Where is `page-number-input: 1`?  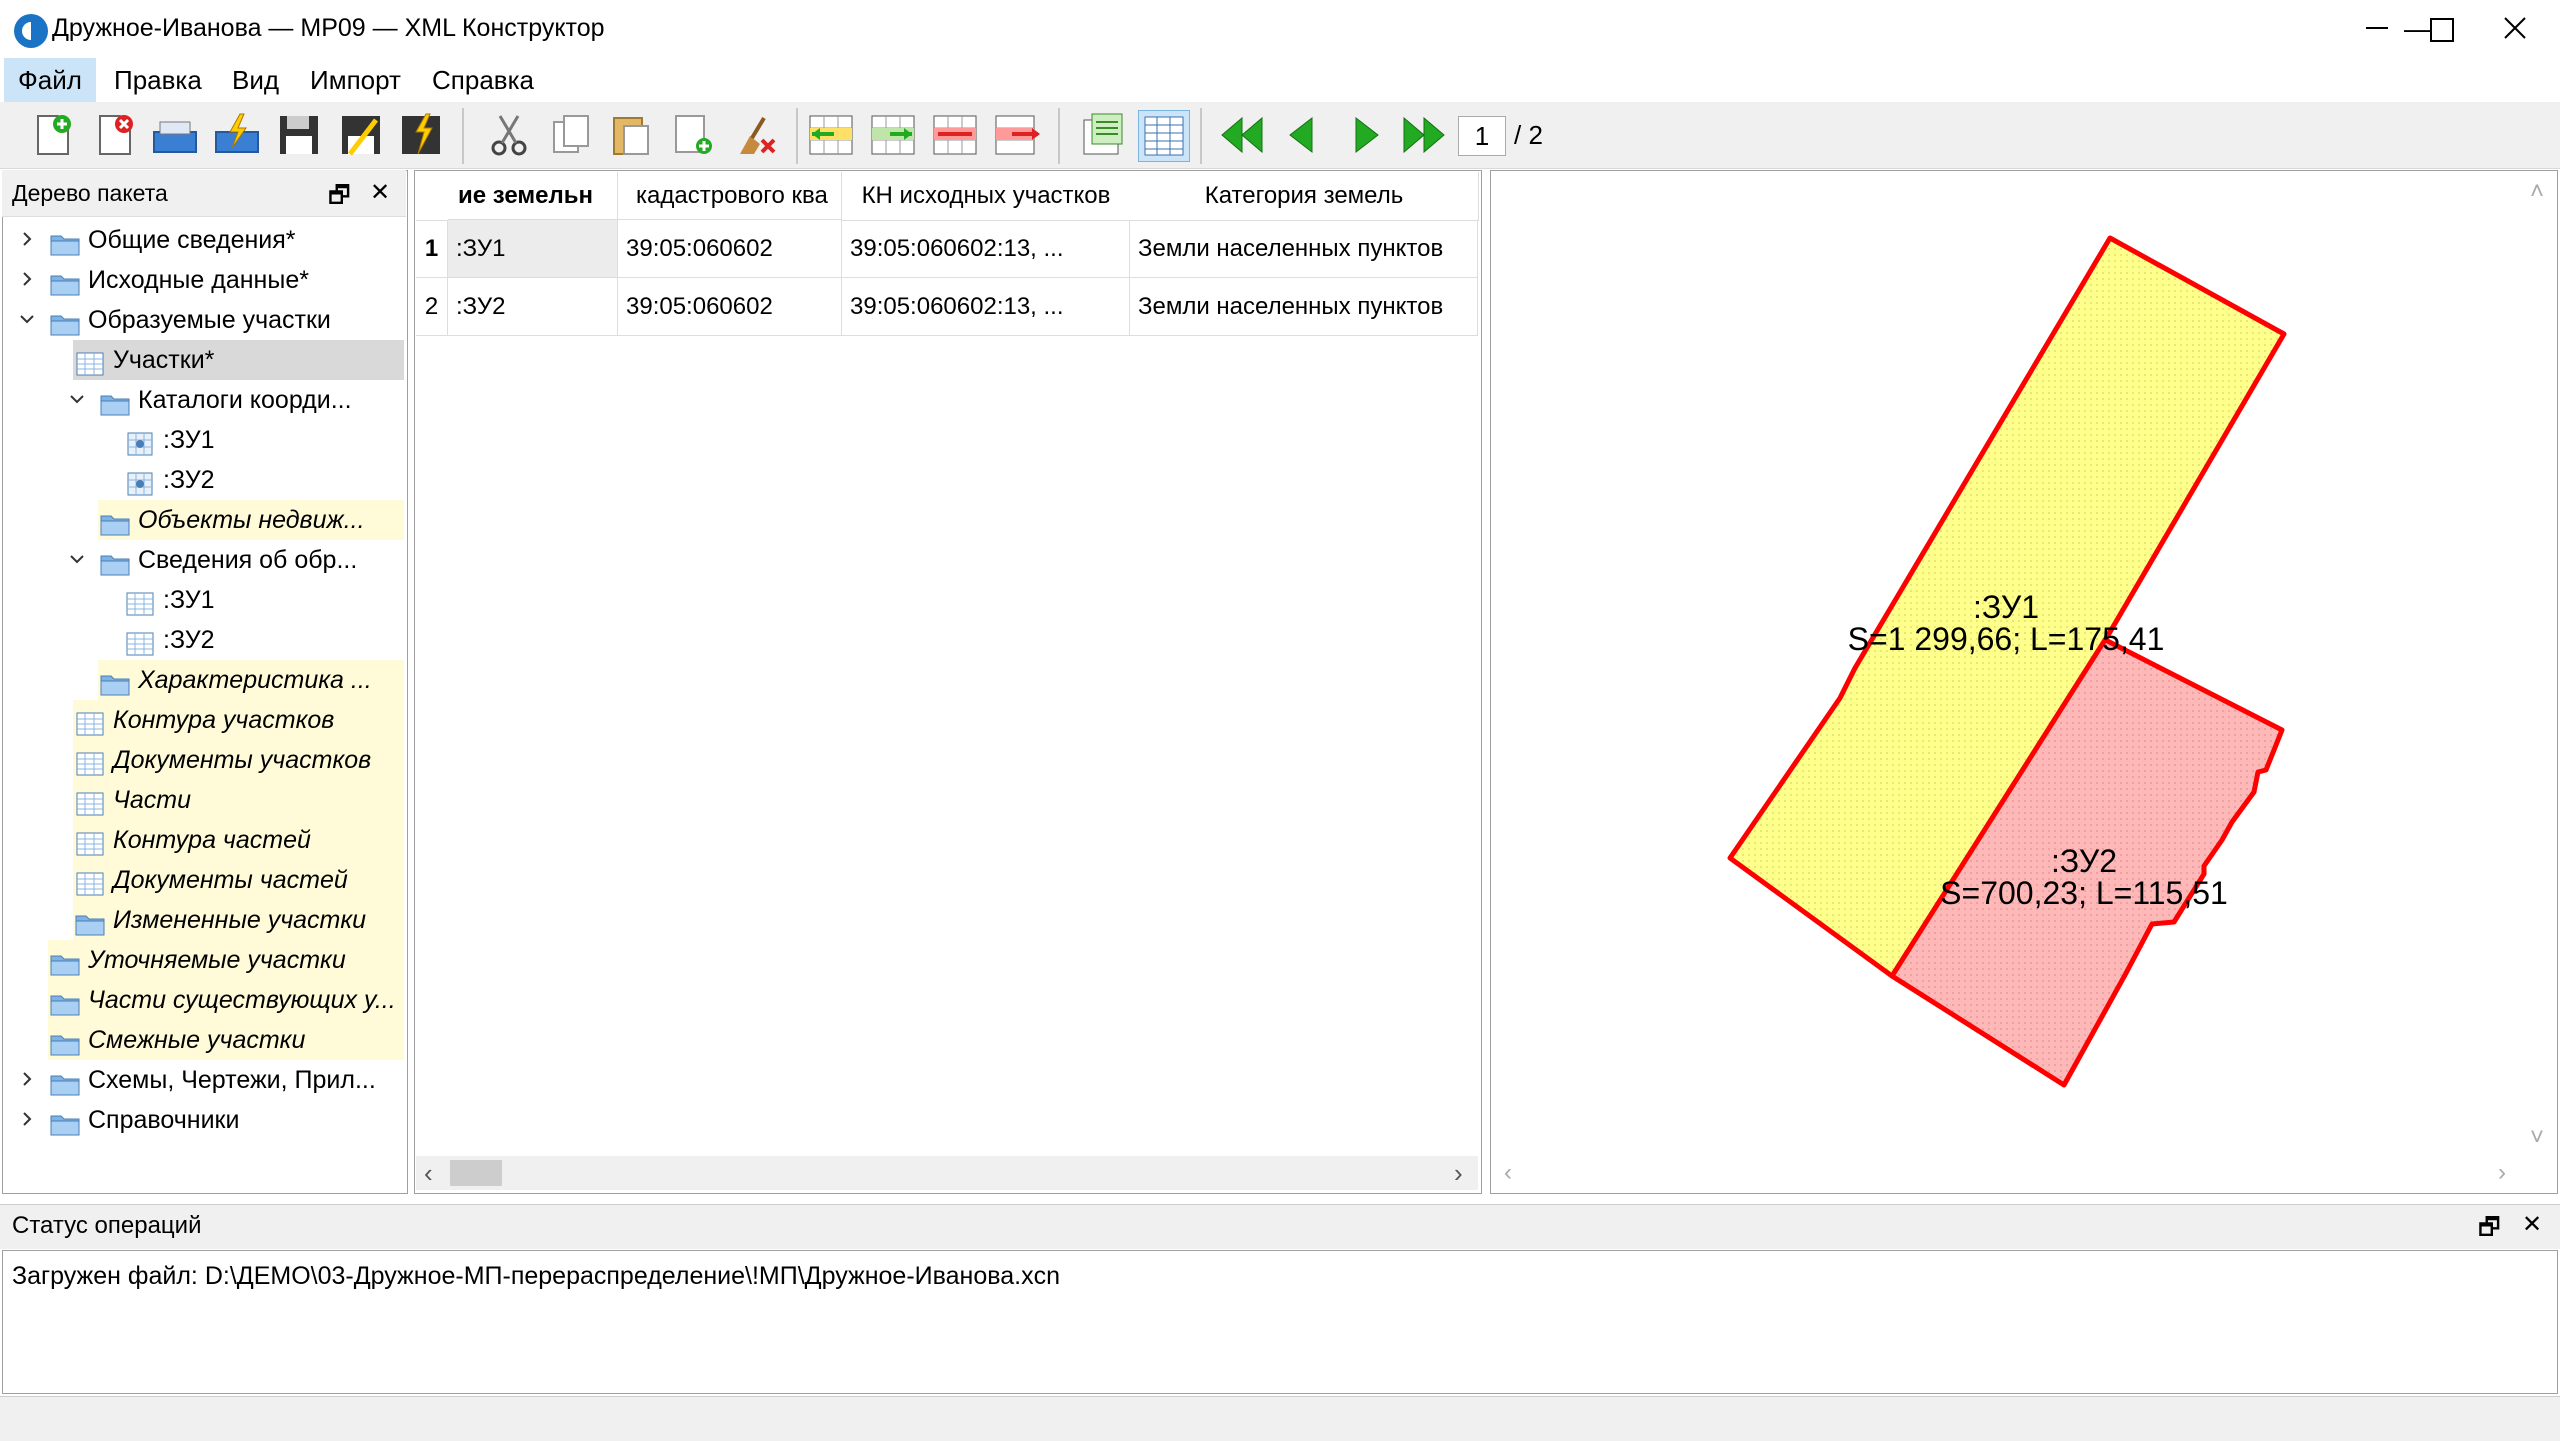
page-number-input: 1 is located at coordinates (1482, 136).